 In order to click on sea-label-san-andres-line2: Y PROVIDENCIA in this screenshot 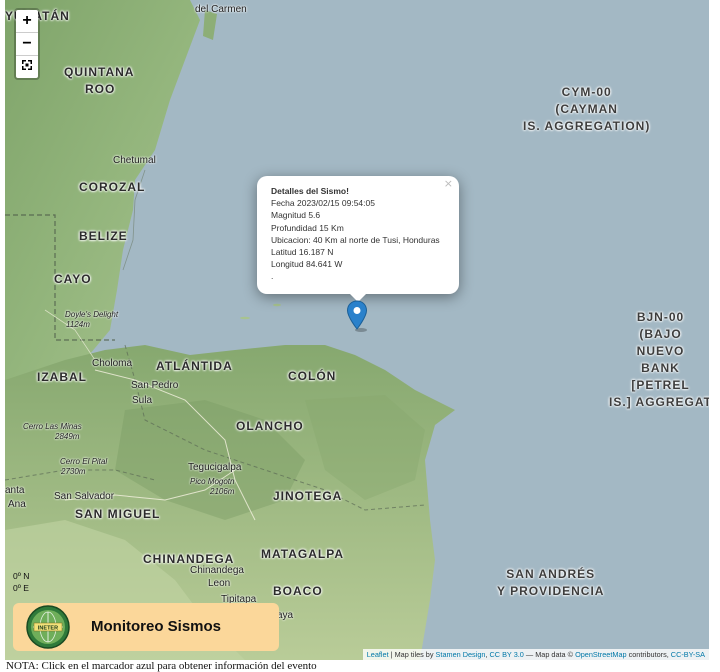, I will do `click(551, 591)`.